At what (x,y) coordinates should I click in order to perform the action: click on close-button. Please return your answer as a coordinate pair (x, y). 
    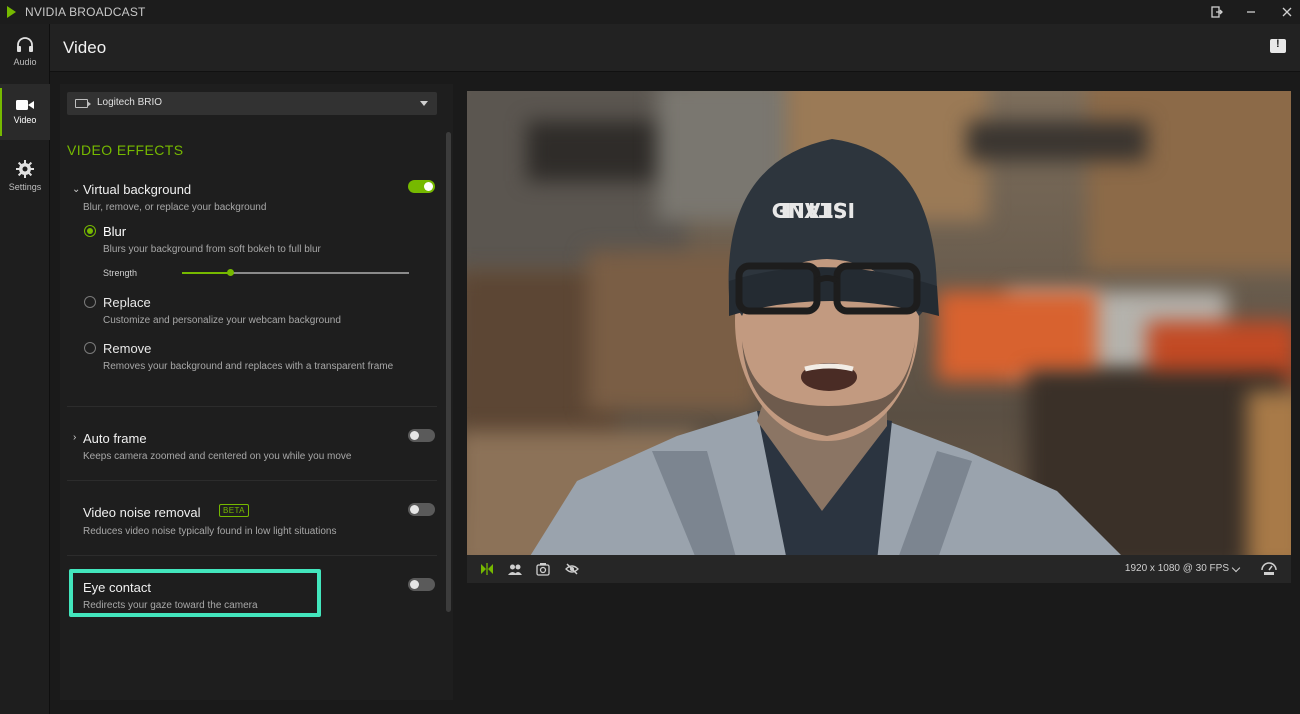
    Looking at the image, I should click on (1287, 12).